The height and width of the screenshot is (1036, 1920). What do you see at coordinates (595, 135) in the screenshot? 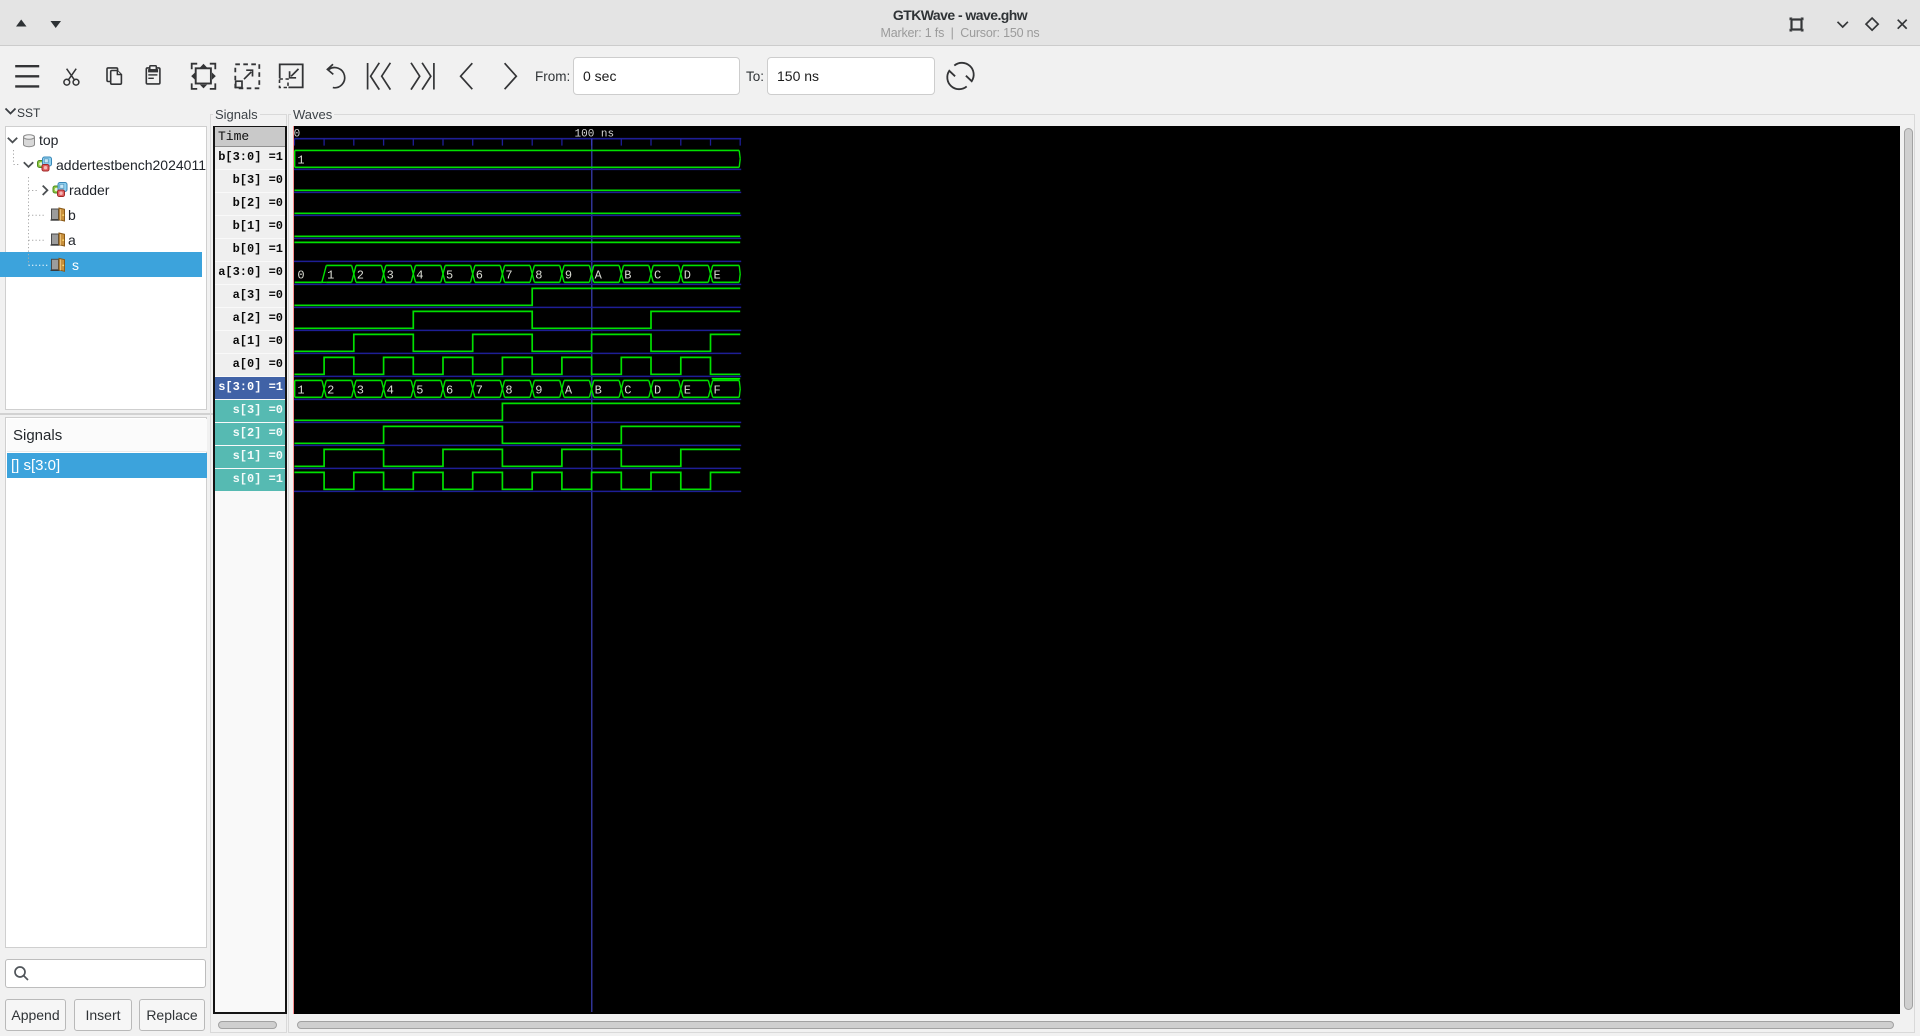
I see `svg-text: 100 ns` at bounding box center [595, 135].